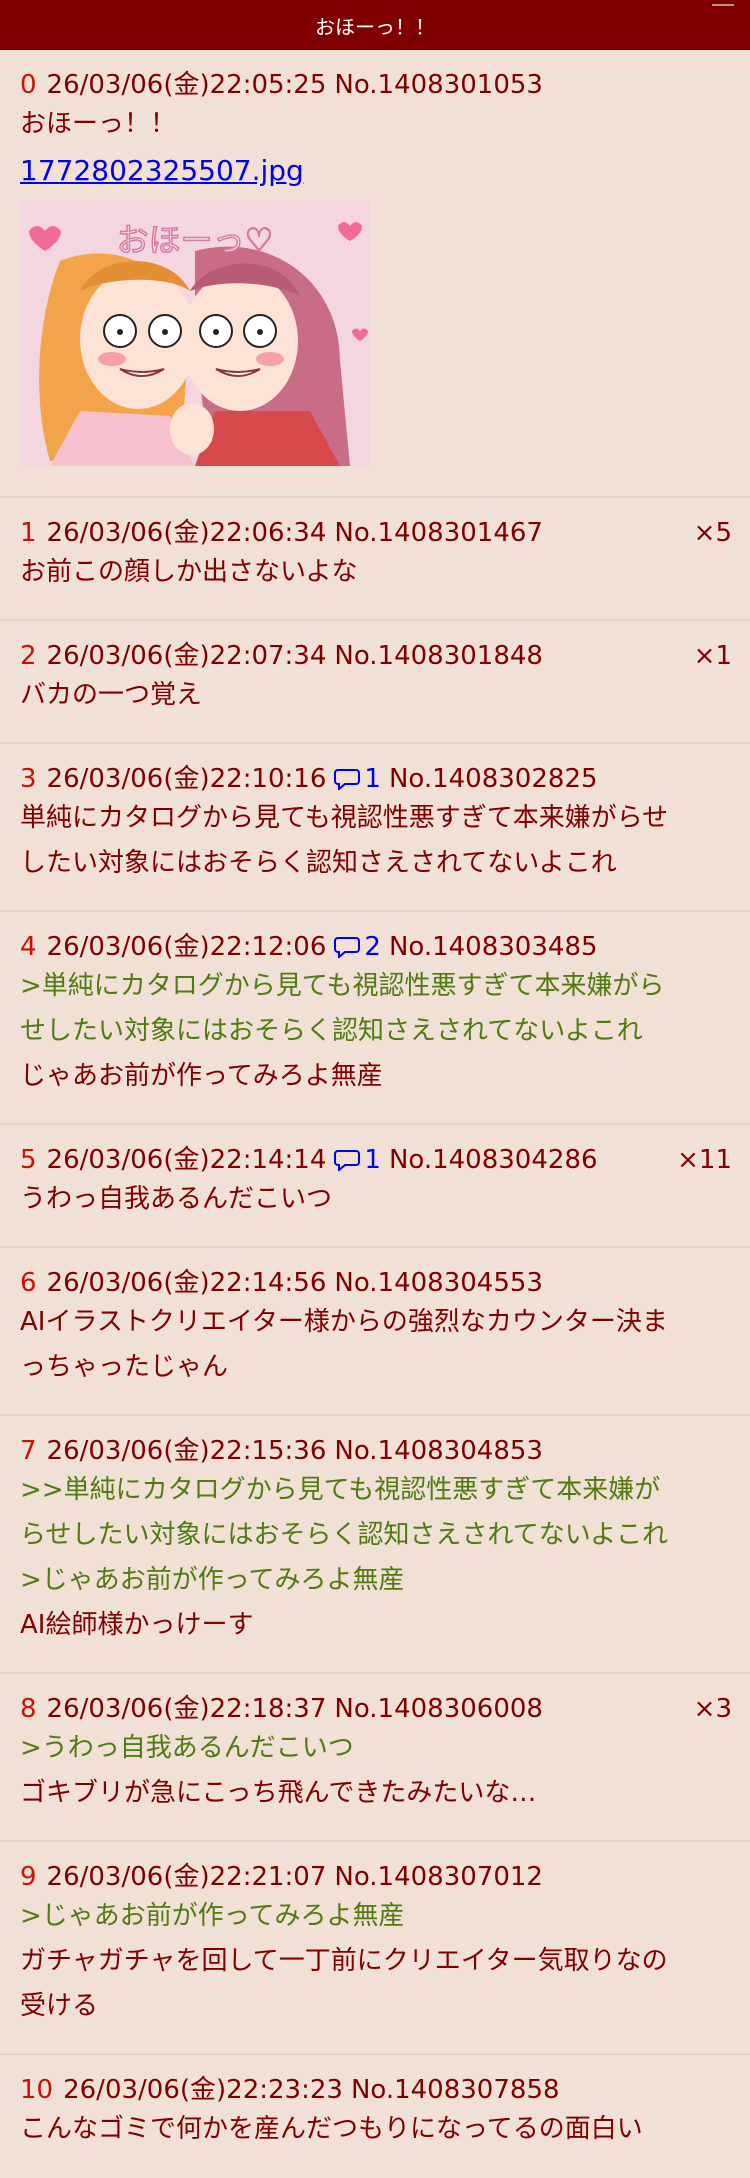 The height and width of the screenshot is (2178, 750). What do you see at coordinates (186, 1160) in the screenshot?
I see `post-date: 26/03/06(金)22:14:14` at bounding box center [186, 1160].